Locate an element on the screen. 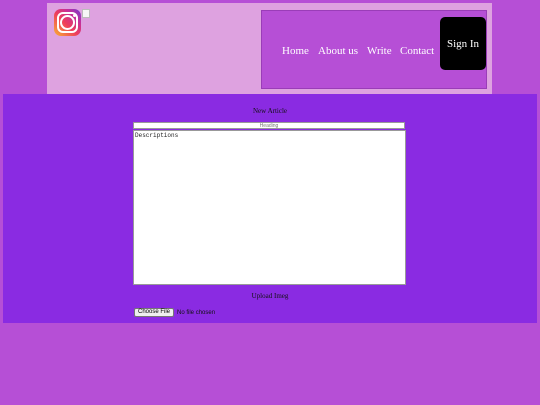  logo-lens is located at coordinates (67, 22).